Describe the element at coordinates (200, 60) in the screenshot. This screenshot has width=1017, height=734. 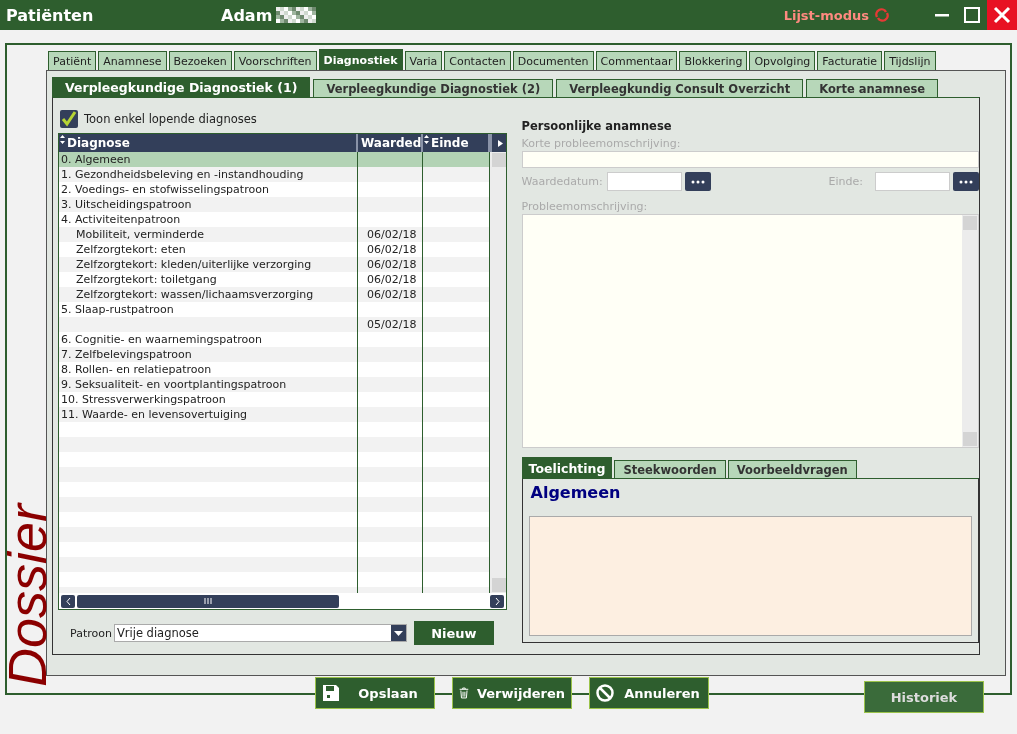
I see `tab: Bezoeken` at that location.